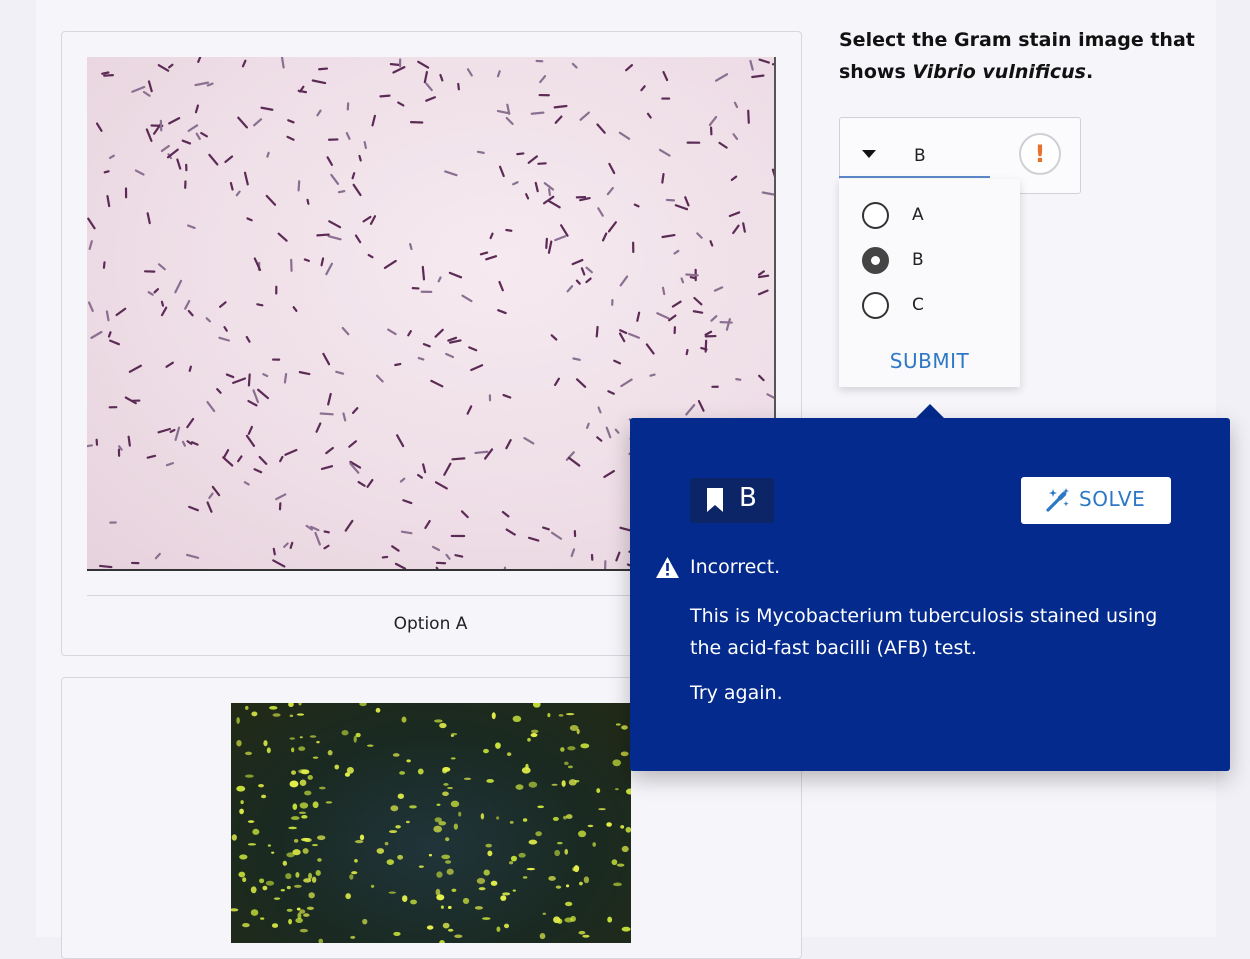  I want to click on submitted-answer: B, so click(748, 498).